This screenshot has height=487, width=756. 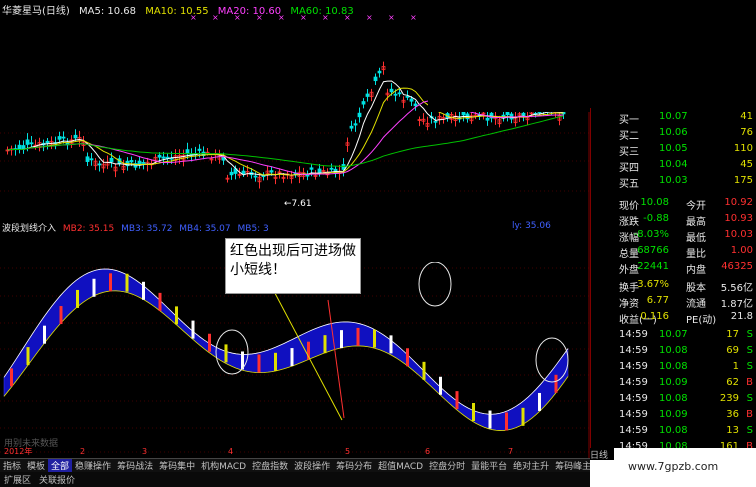 What do you see at coordinates (749, 414) in the screenshot?
I see `tick-row-cell: B` at bounding box center [749, 414].